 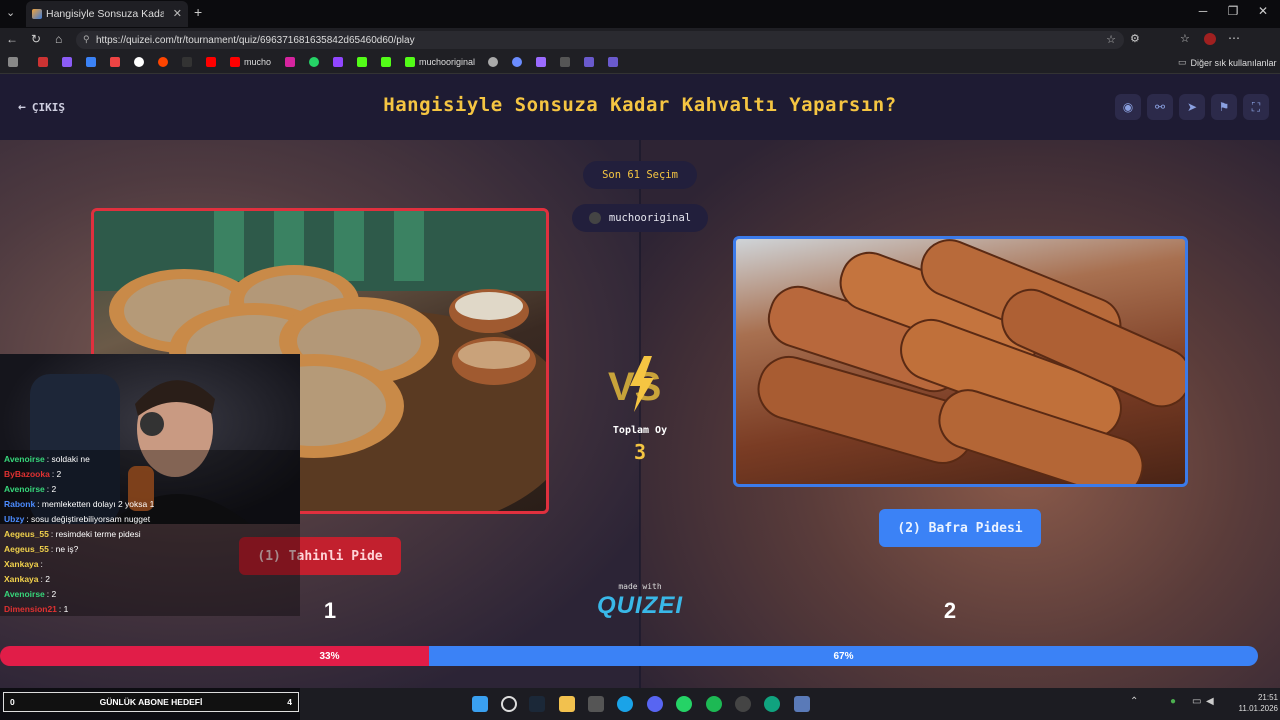 I want to click on favorites-icon: ☆, so click(x=1185, y=38).